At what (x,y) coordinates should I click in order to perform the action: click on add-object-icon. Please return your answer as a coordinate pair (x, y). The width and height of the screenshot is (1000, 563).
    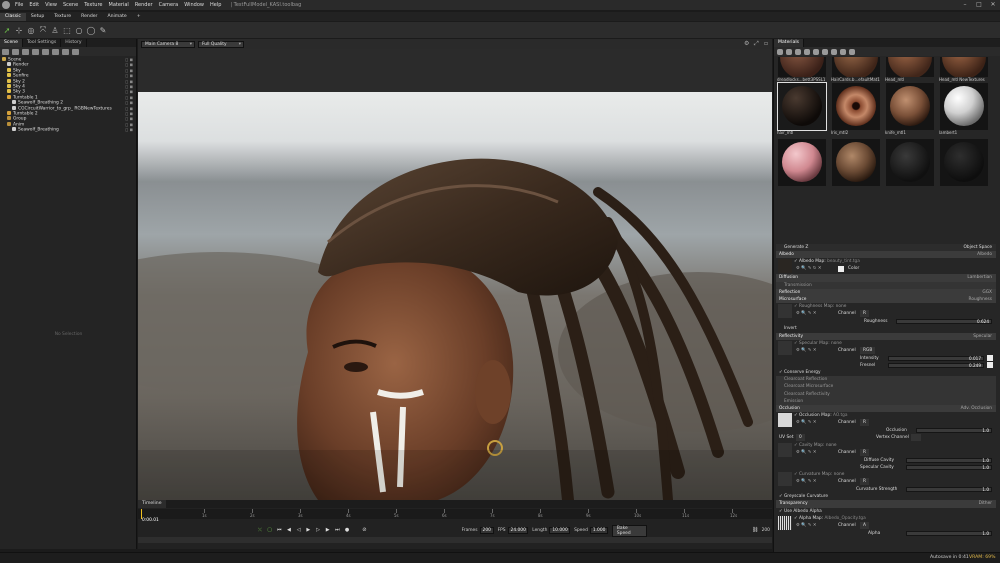
    Looking at the image, I should click on (5, 51).